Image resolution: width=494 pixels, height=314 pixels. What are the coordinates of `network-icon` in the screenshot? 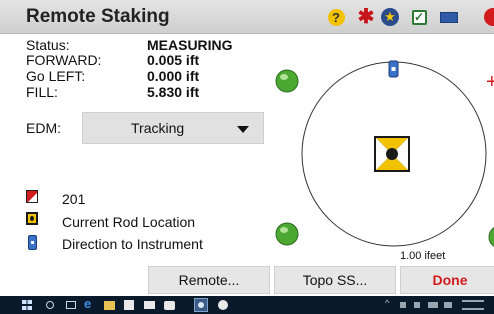 It's located at (403, 305).